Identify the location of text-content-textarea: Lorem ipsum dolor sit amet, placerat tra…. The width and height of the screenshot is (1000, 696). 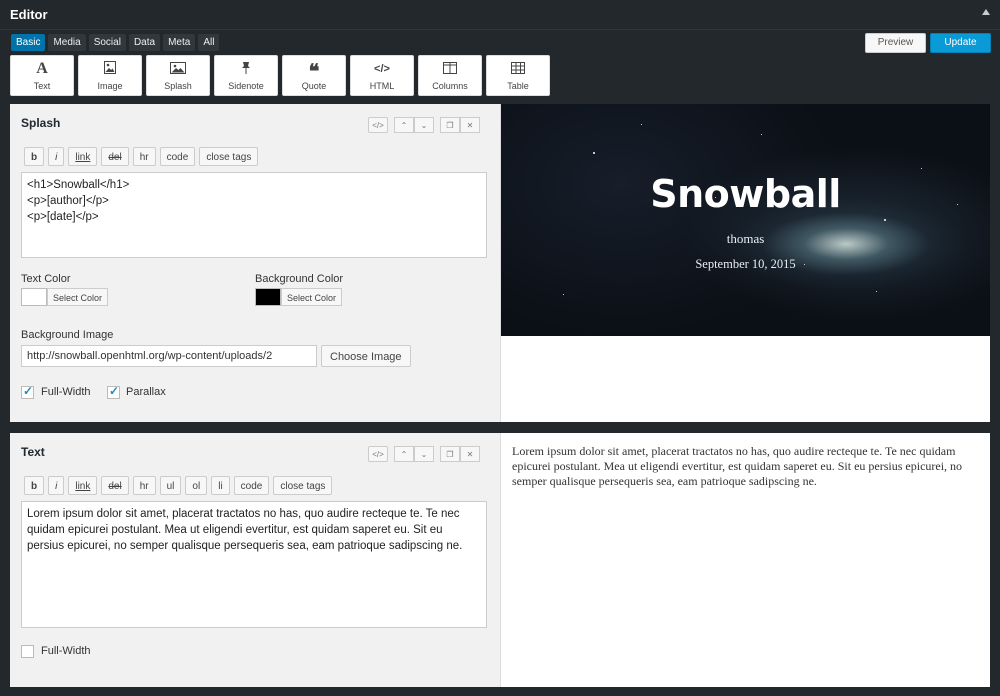
(254, 564).